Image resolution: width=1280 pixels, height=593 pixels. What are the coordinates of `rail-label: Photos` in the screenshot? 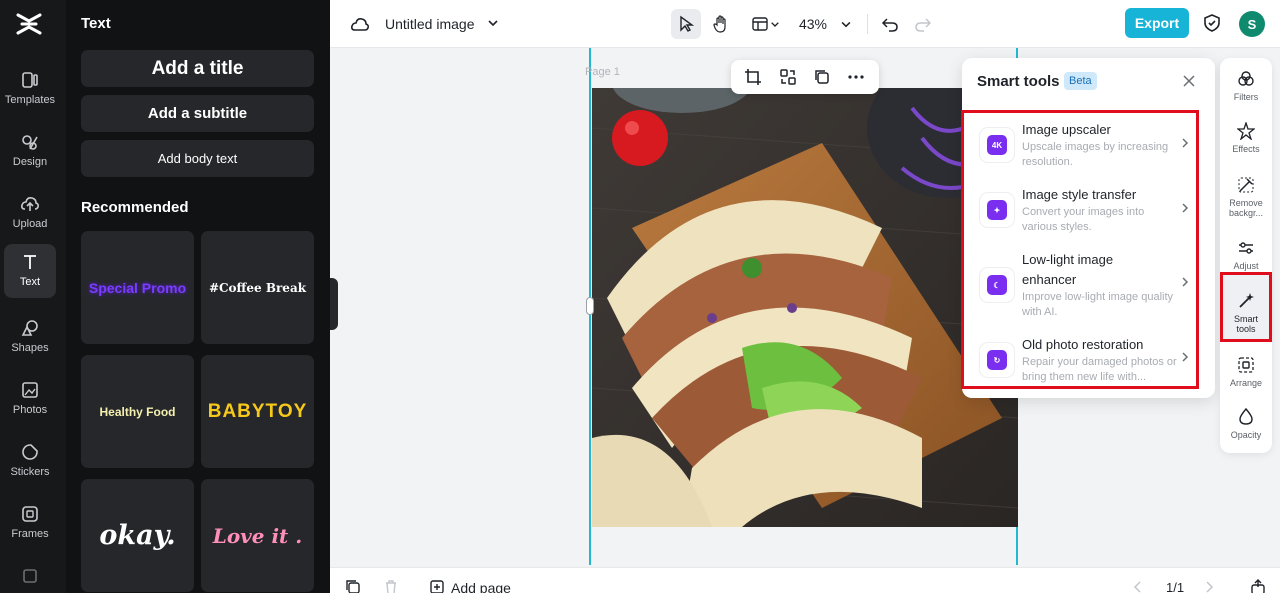 It's located at (30, 410).